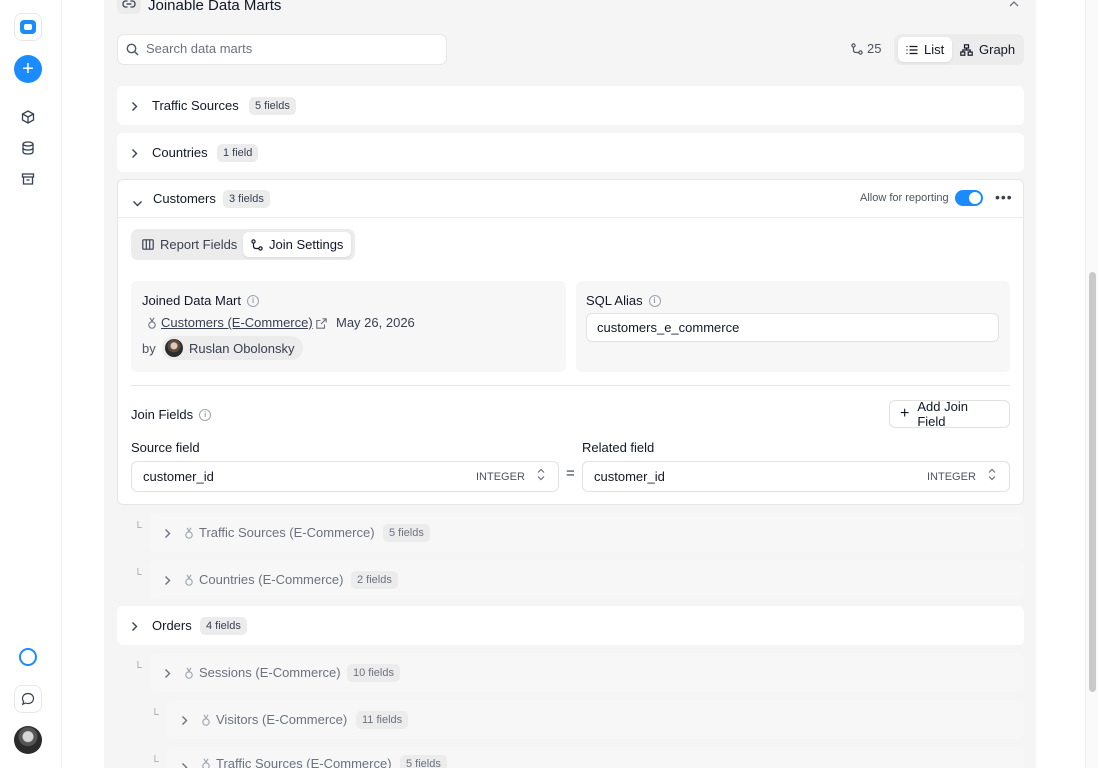  What do you see at coordinates (595, 719) in the screenshot?
I see `child-mart-row: Visitors (E-Commerce) 11 fields` at bounding box center [595, 719].